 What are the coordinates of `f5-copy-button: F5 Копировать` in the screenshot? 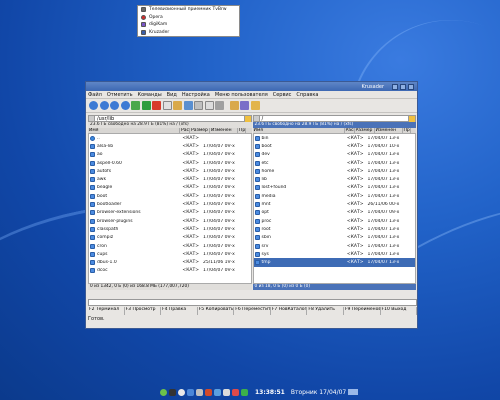 It's located at (216, 311).